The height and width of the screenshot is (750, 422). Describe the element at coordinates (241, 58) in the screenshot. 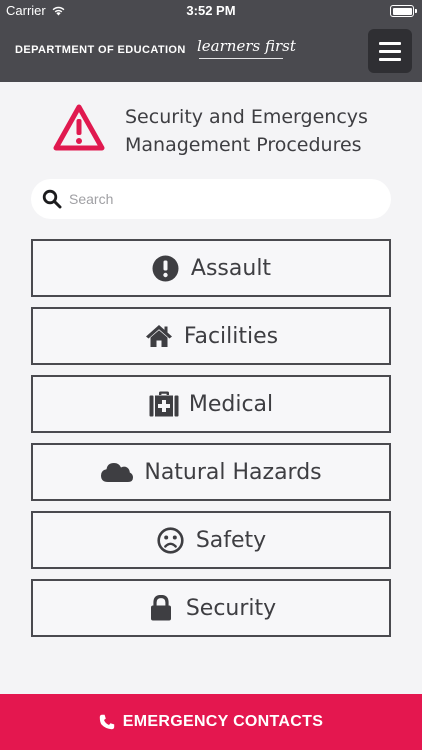

I see `tagline-underline` at that location.